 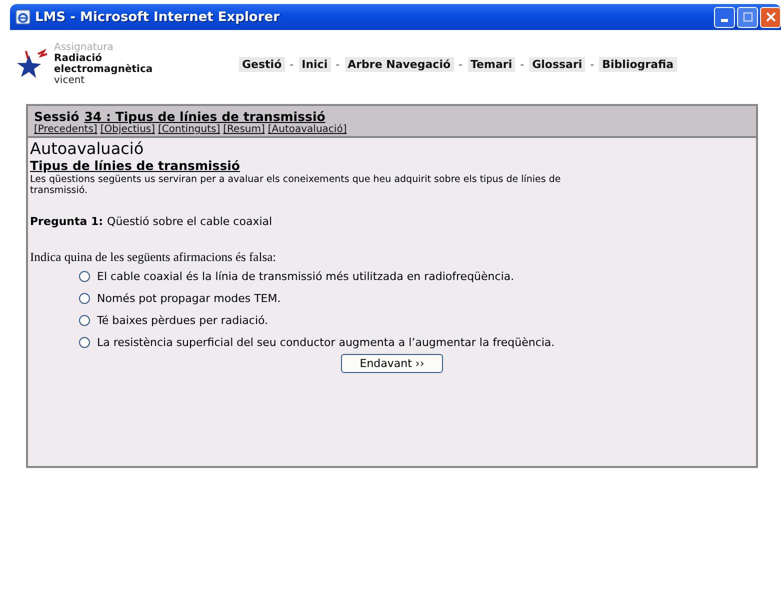 What do you see at coordinates (84, 47) in the screenshot?
I see `course-caption: Assignatura` at bounding box center [84, 47].